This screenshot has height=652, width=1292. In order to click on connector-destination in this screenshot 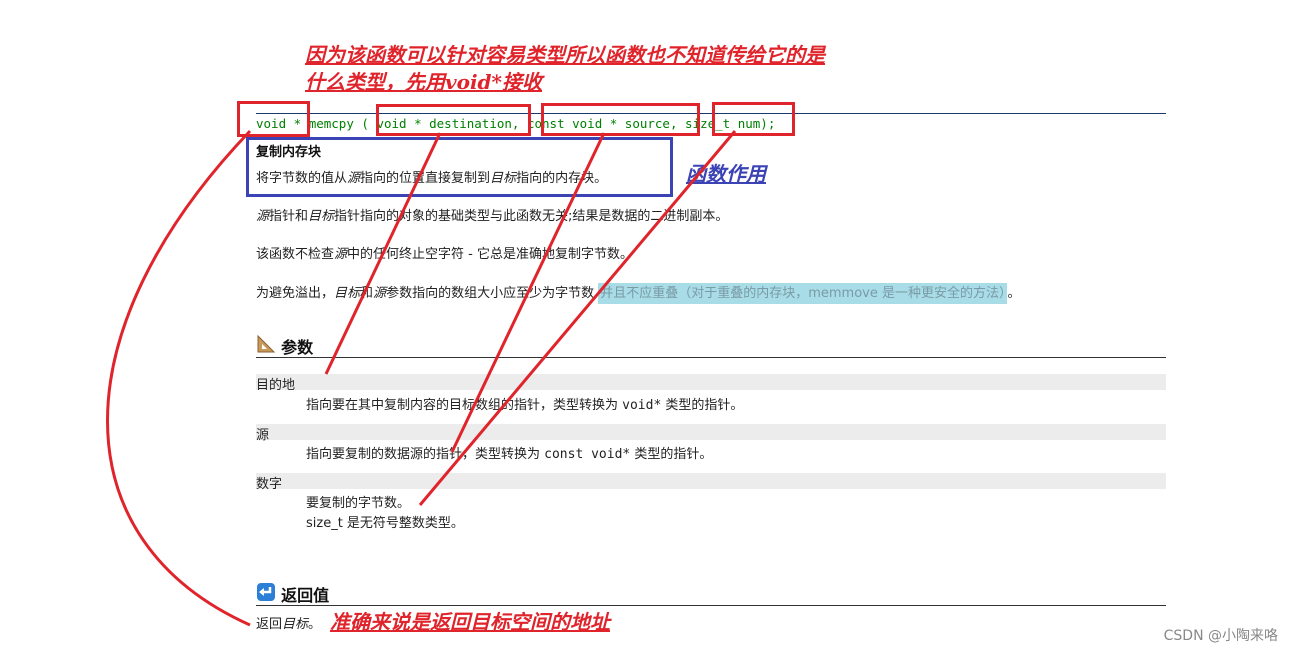, I will do `click(383, 253)`.